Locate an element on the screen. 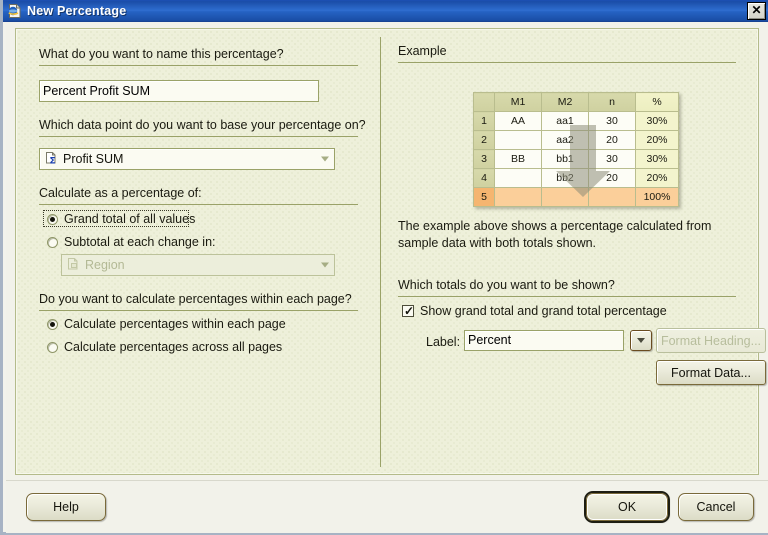  table-row-number: 1 is located at coordinates (484, 121).